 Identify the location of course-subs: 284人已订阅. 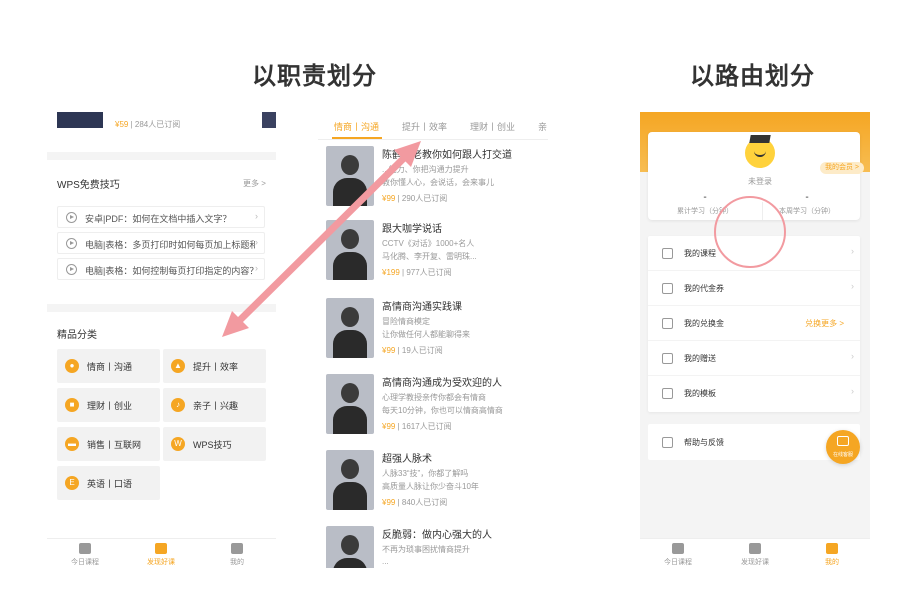
(157, 124).